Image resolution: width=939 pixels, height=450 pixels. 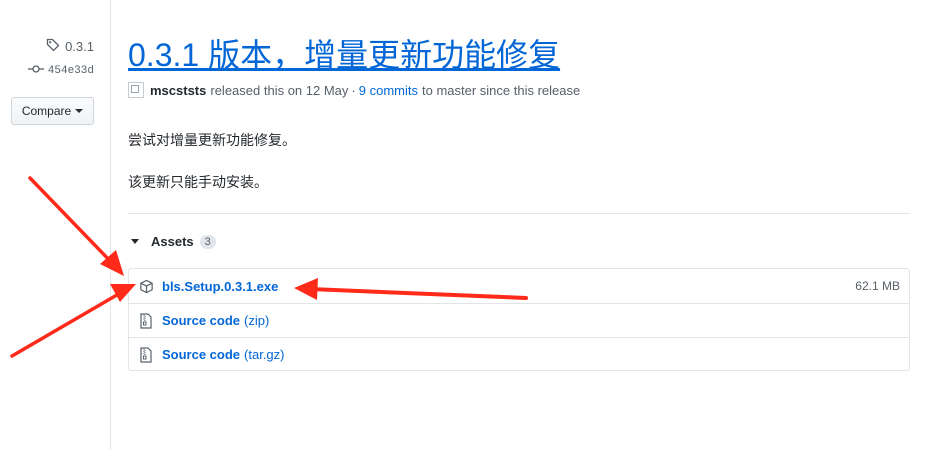 What do you see at coordinates (146, 286) in the screenshot?
I see `package-icon` at bounding box center [146, 286].